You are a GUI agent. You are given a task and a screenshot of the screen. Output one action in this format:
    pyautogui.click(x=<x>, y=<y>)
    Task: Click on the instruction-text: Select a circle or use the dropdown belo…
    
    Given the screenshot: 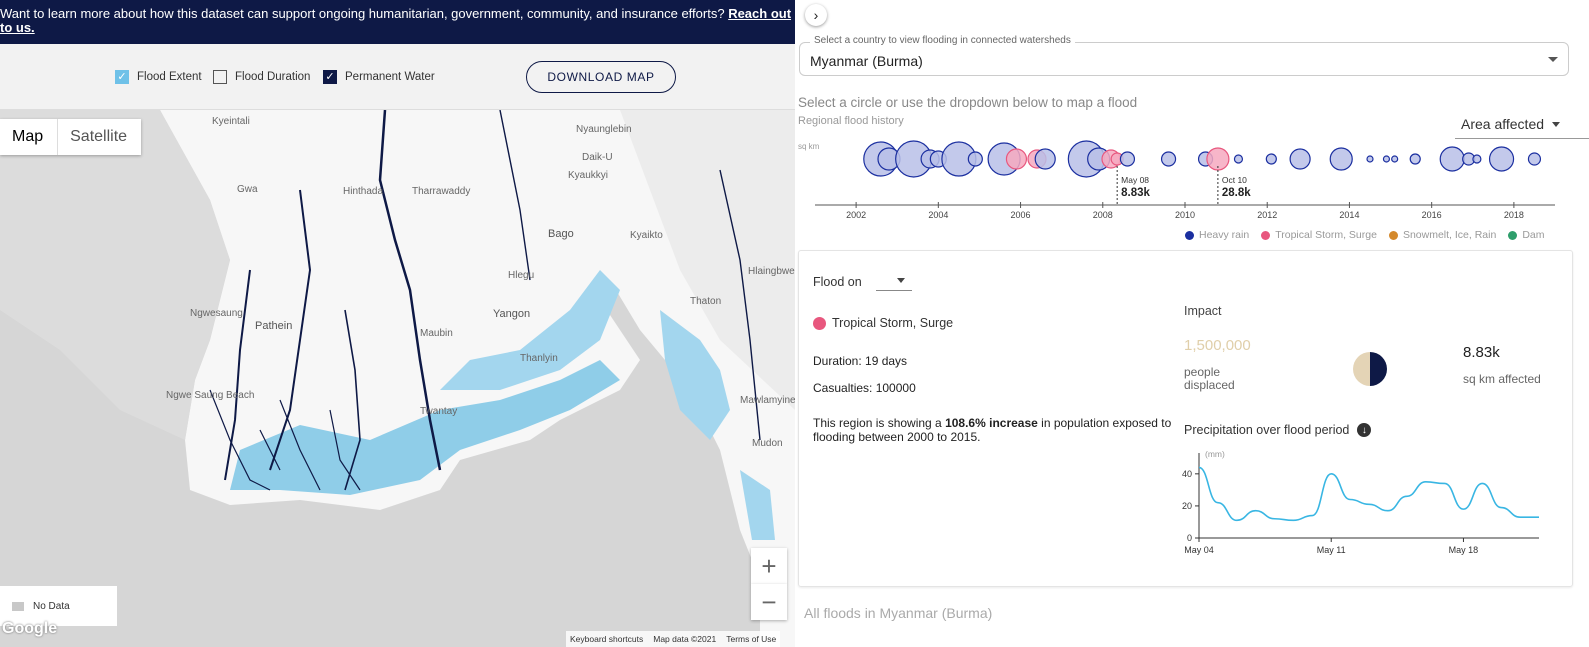 What is the action you would take?
    pyautogui.click(x=968, y=102)
    